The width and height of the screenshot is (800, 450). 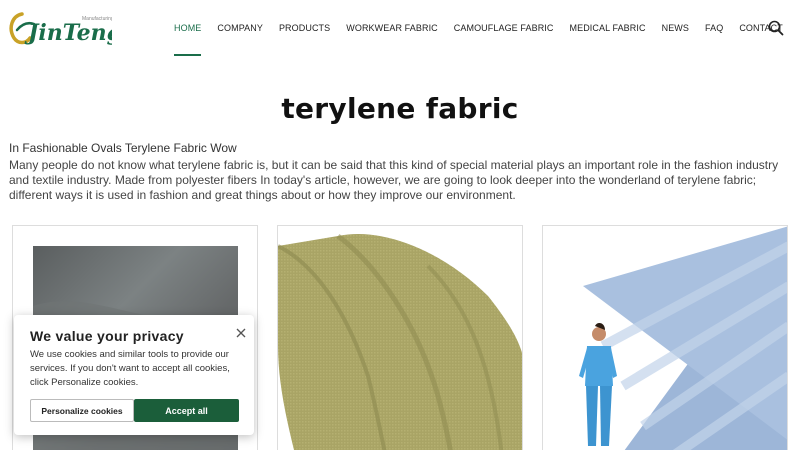 What do you see at coordinates (123, 148) in the screenshot?
I see `page-subtitle: In Fashionable Ovals Terylene Fabric Wow` at bounding box center [123, 148].